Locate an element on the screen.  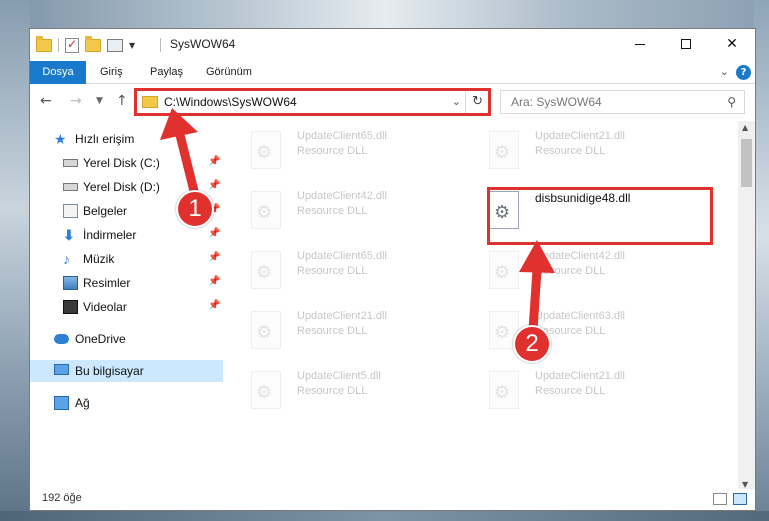
quick-access-toolbar: ▼ is located at coordinates (85, 45).